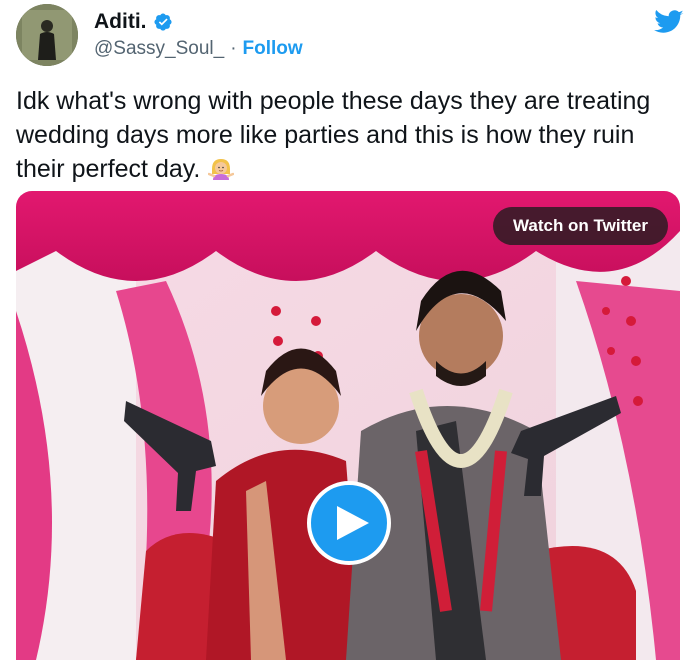  Describe the element at coordinates (159, 49) in the screenshot. I see `author-handle: @Sassy_Soul_` at that location.